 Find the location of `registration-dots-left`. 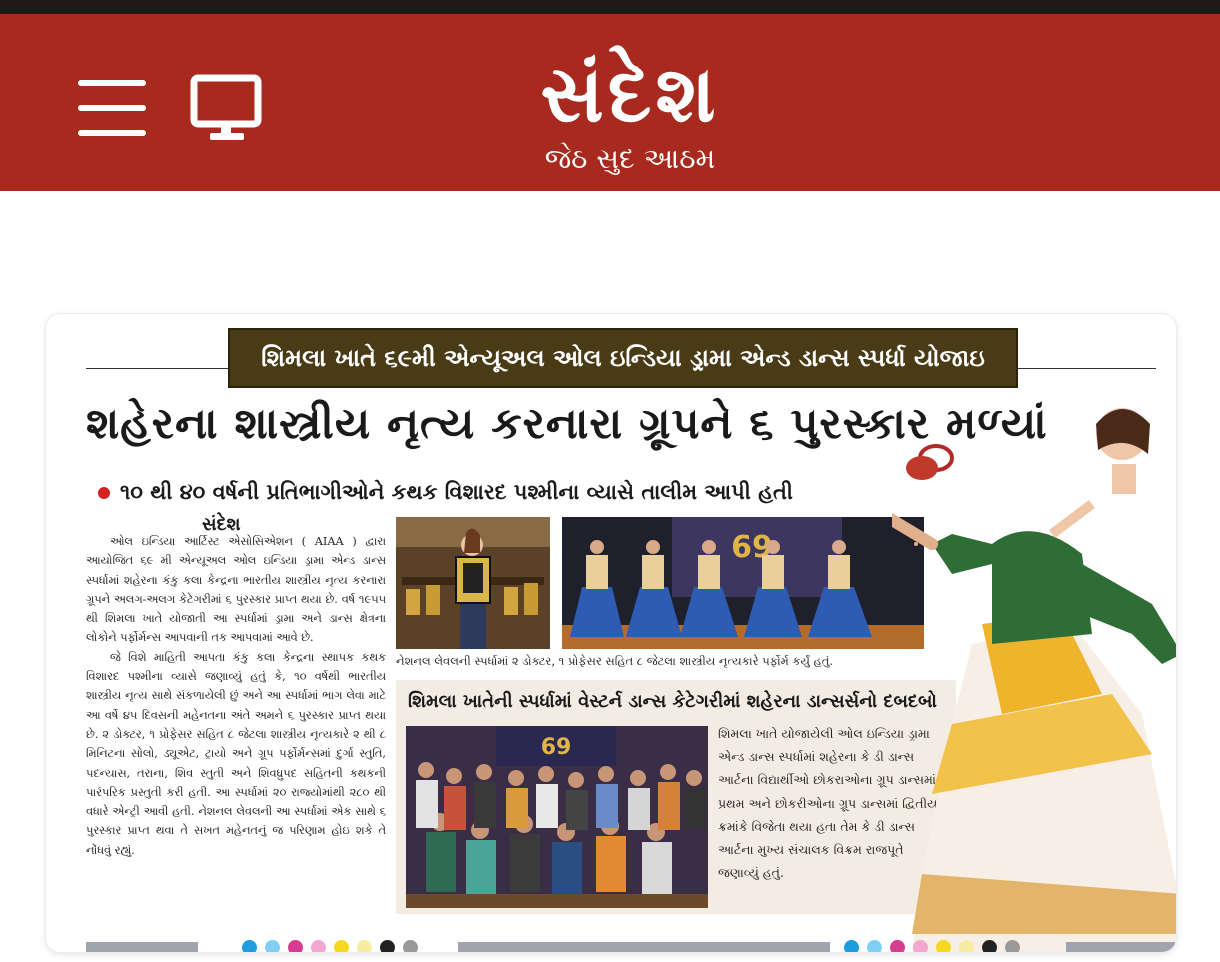

registration-dots-left is located at coordinates (330, 946).